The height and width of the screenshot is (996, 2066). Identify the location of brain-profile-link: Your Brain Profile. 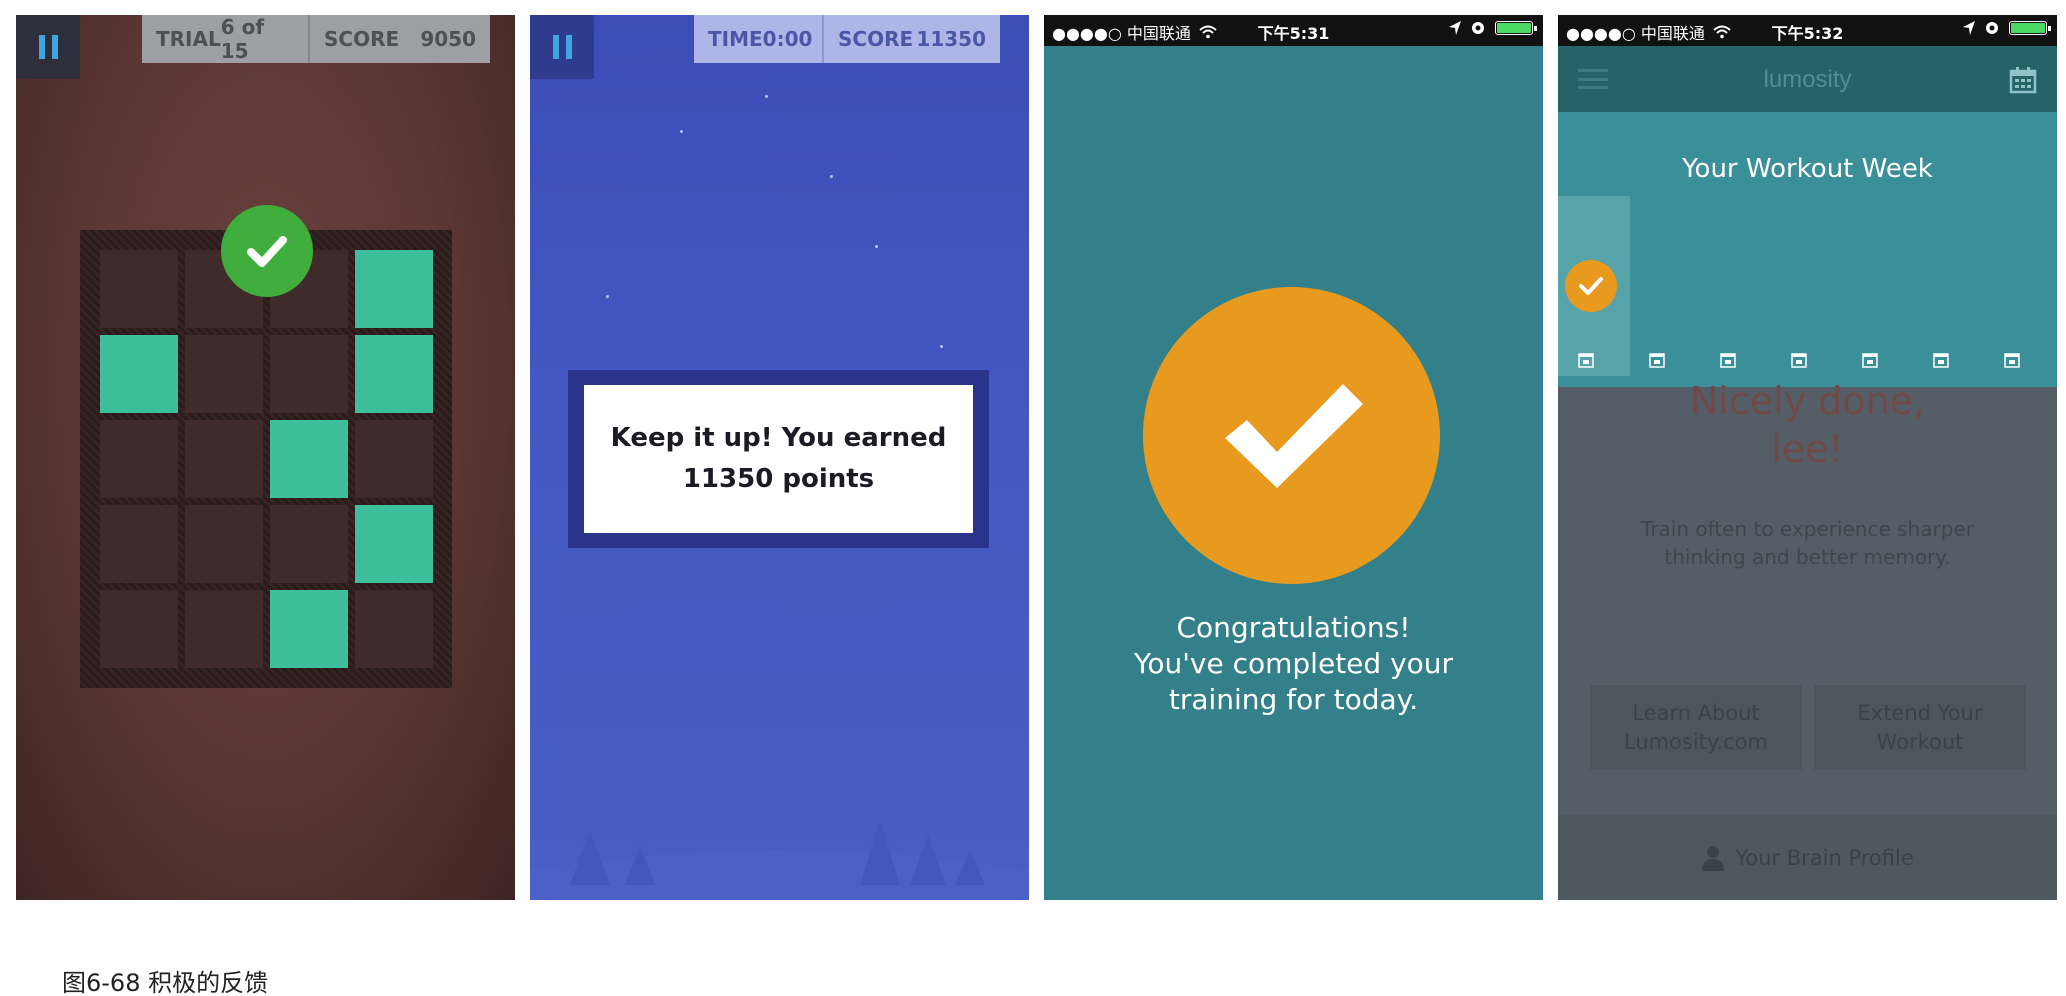
(1807, 857).